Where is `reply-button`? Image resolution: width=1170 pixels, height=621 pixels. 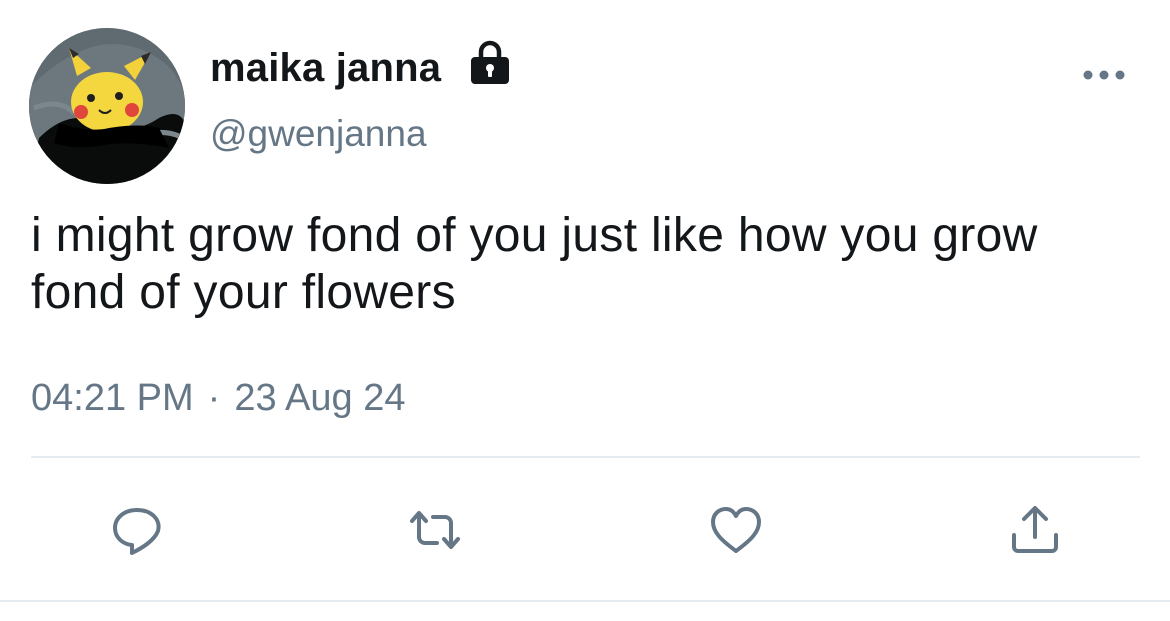 reply-button is located at coordinates (137, 530).